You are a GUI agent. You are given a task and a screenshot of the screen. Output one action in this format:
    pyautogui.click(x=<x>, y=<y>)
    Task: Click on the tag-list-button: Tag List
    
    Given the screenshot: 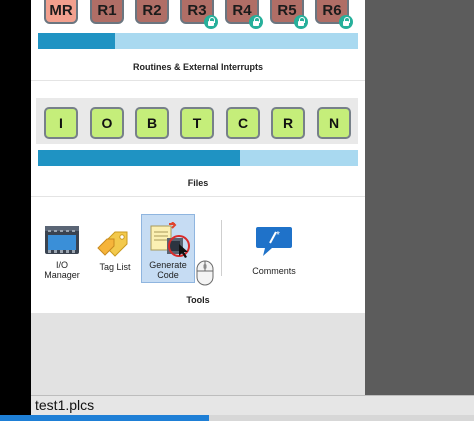 What is the action you would take?
    pyautogui.click(x=115, y=249)
    